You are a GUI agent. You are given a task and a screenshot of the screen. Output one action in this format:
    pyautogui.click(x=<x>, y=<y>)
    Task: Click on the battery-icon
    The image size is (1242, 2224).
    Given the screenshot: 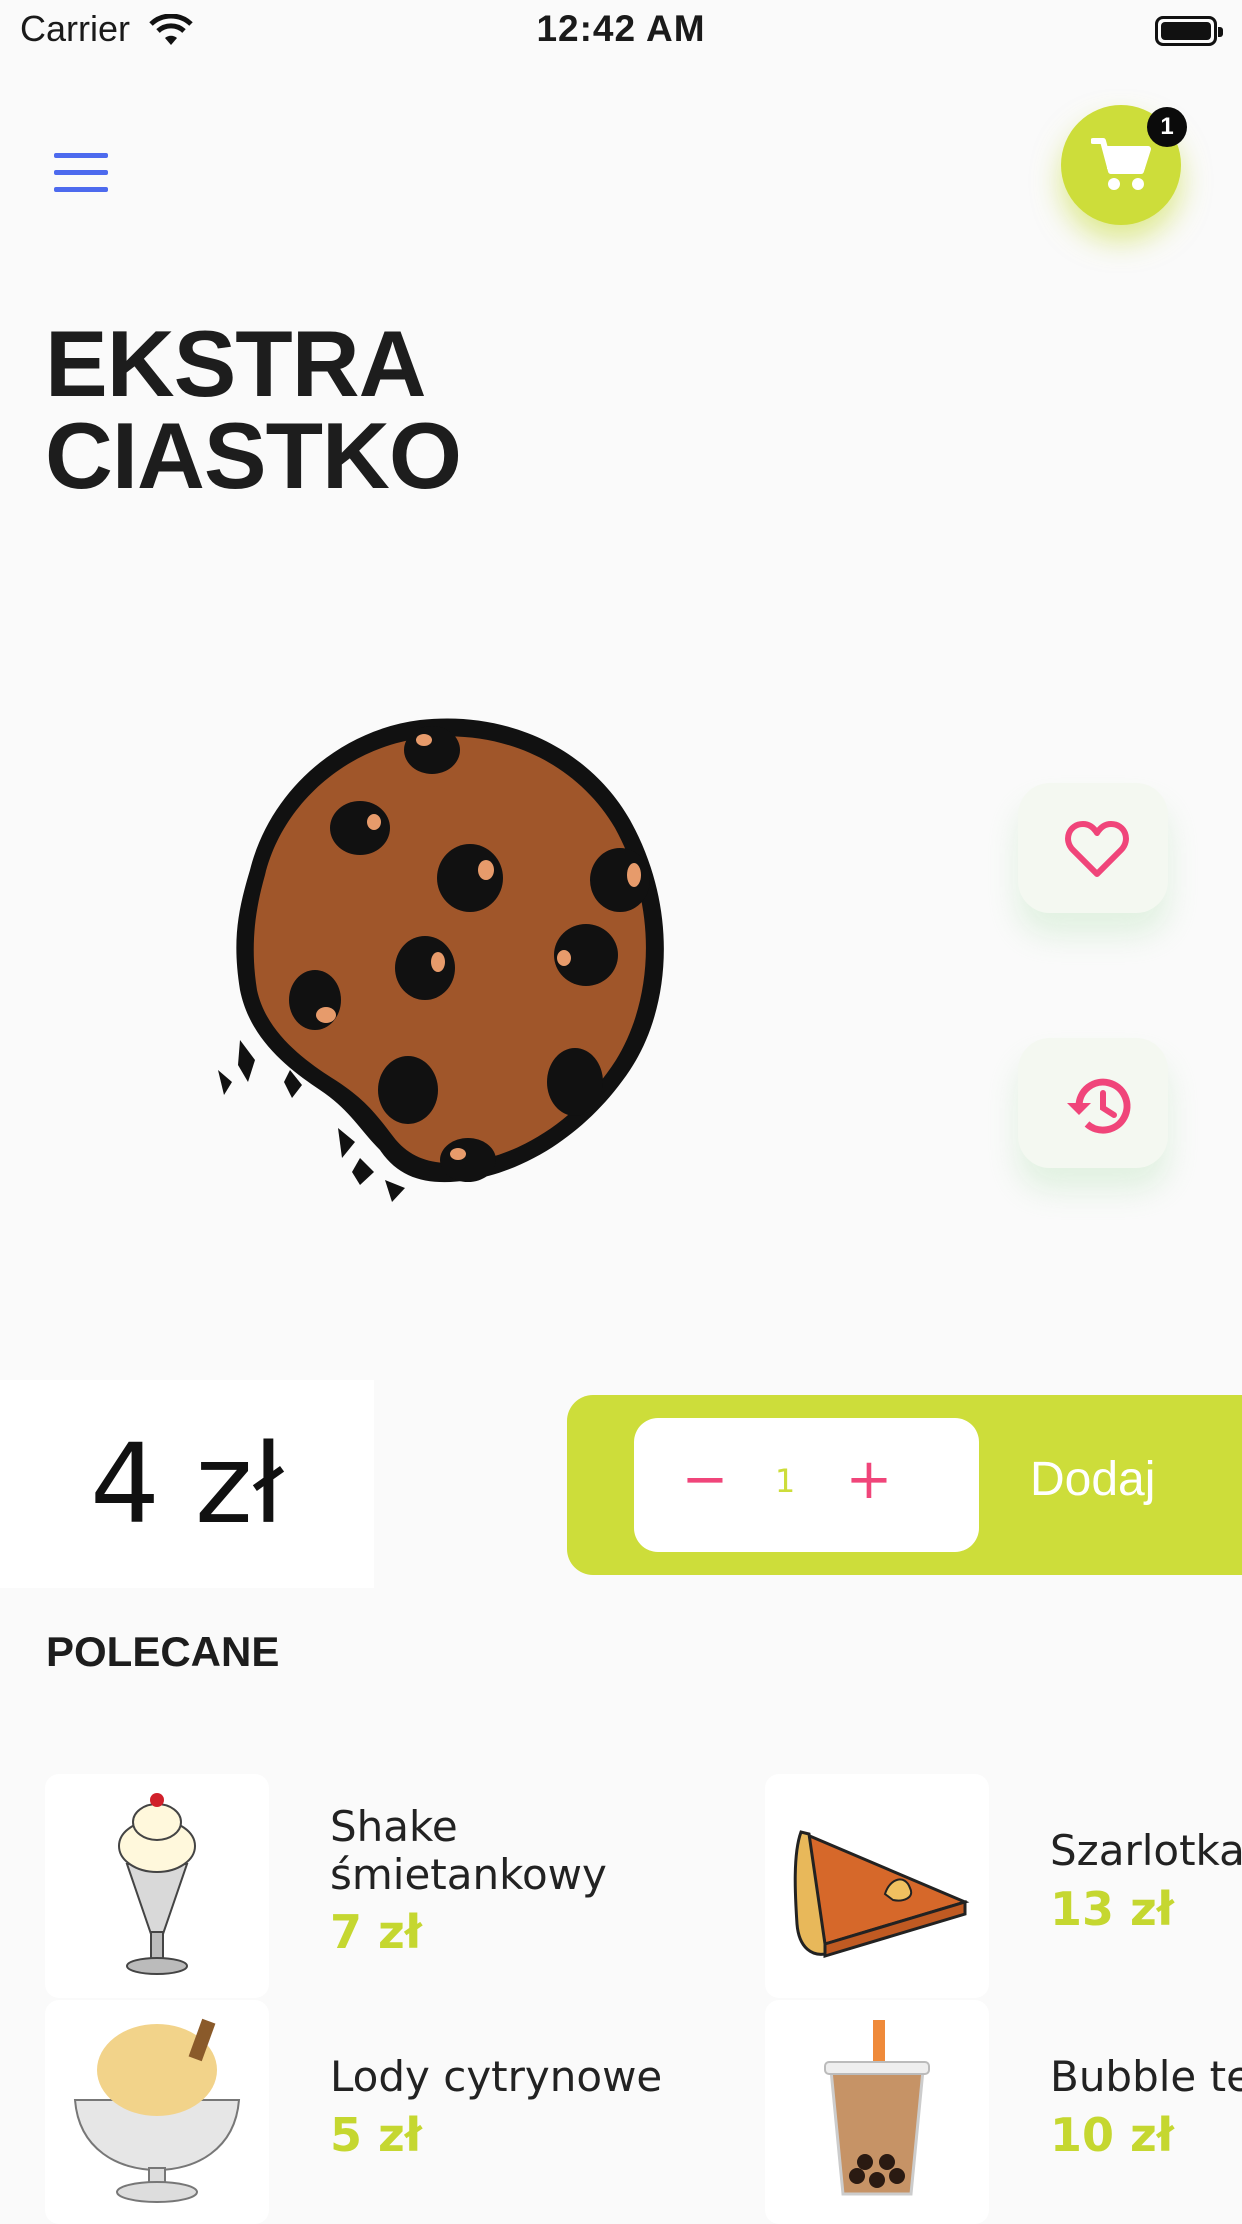 What is the action you would take?
    pyautogui.click(x=1189, y=31)
    